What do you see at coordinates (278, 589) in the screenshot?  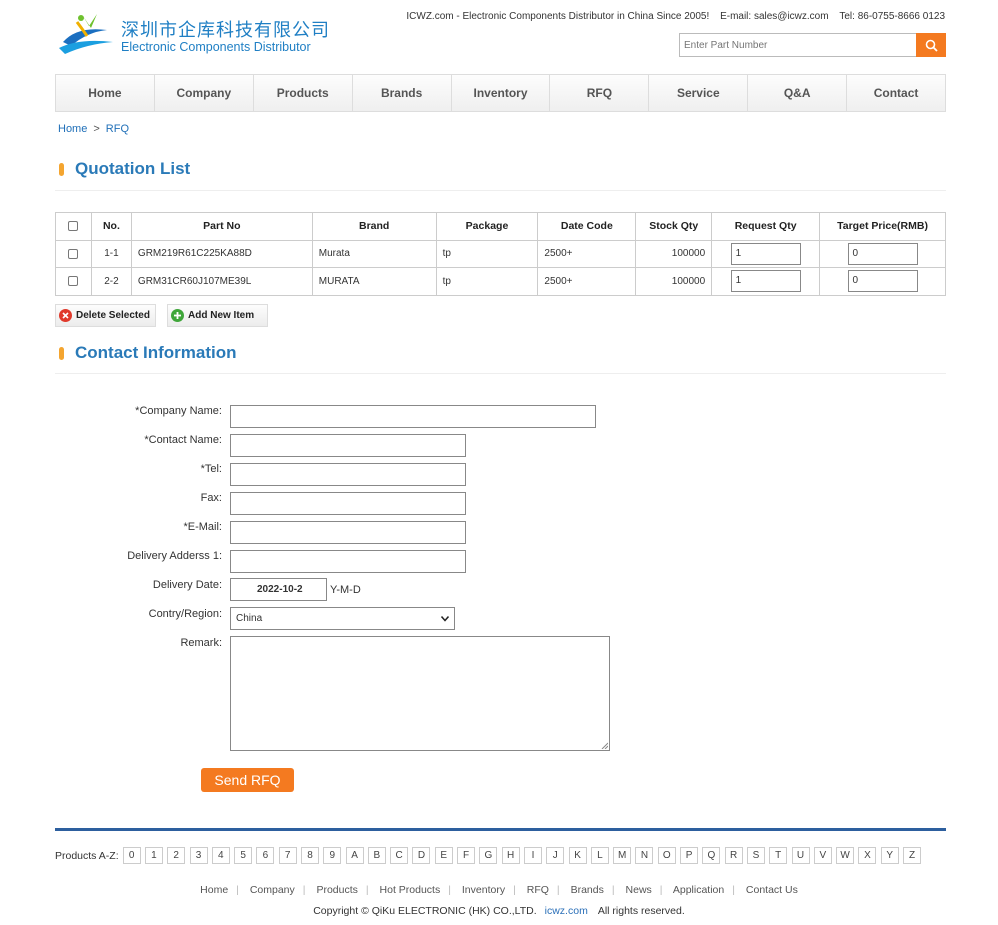 I see `delivery-date-input: 2022-10-2` at bounding box center [278, 589].